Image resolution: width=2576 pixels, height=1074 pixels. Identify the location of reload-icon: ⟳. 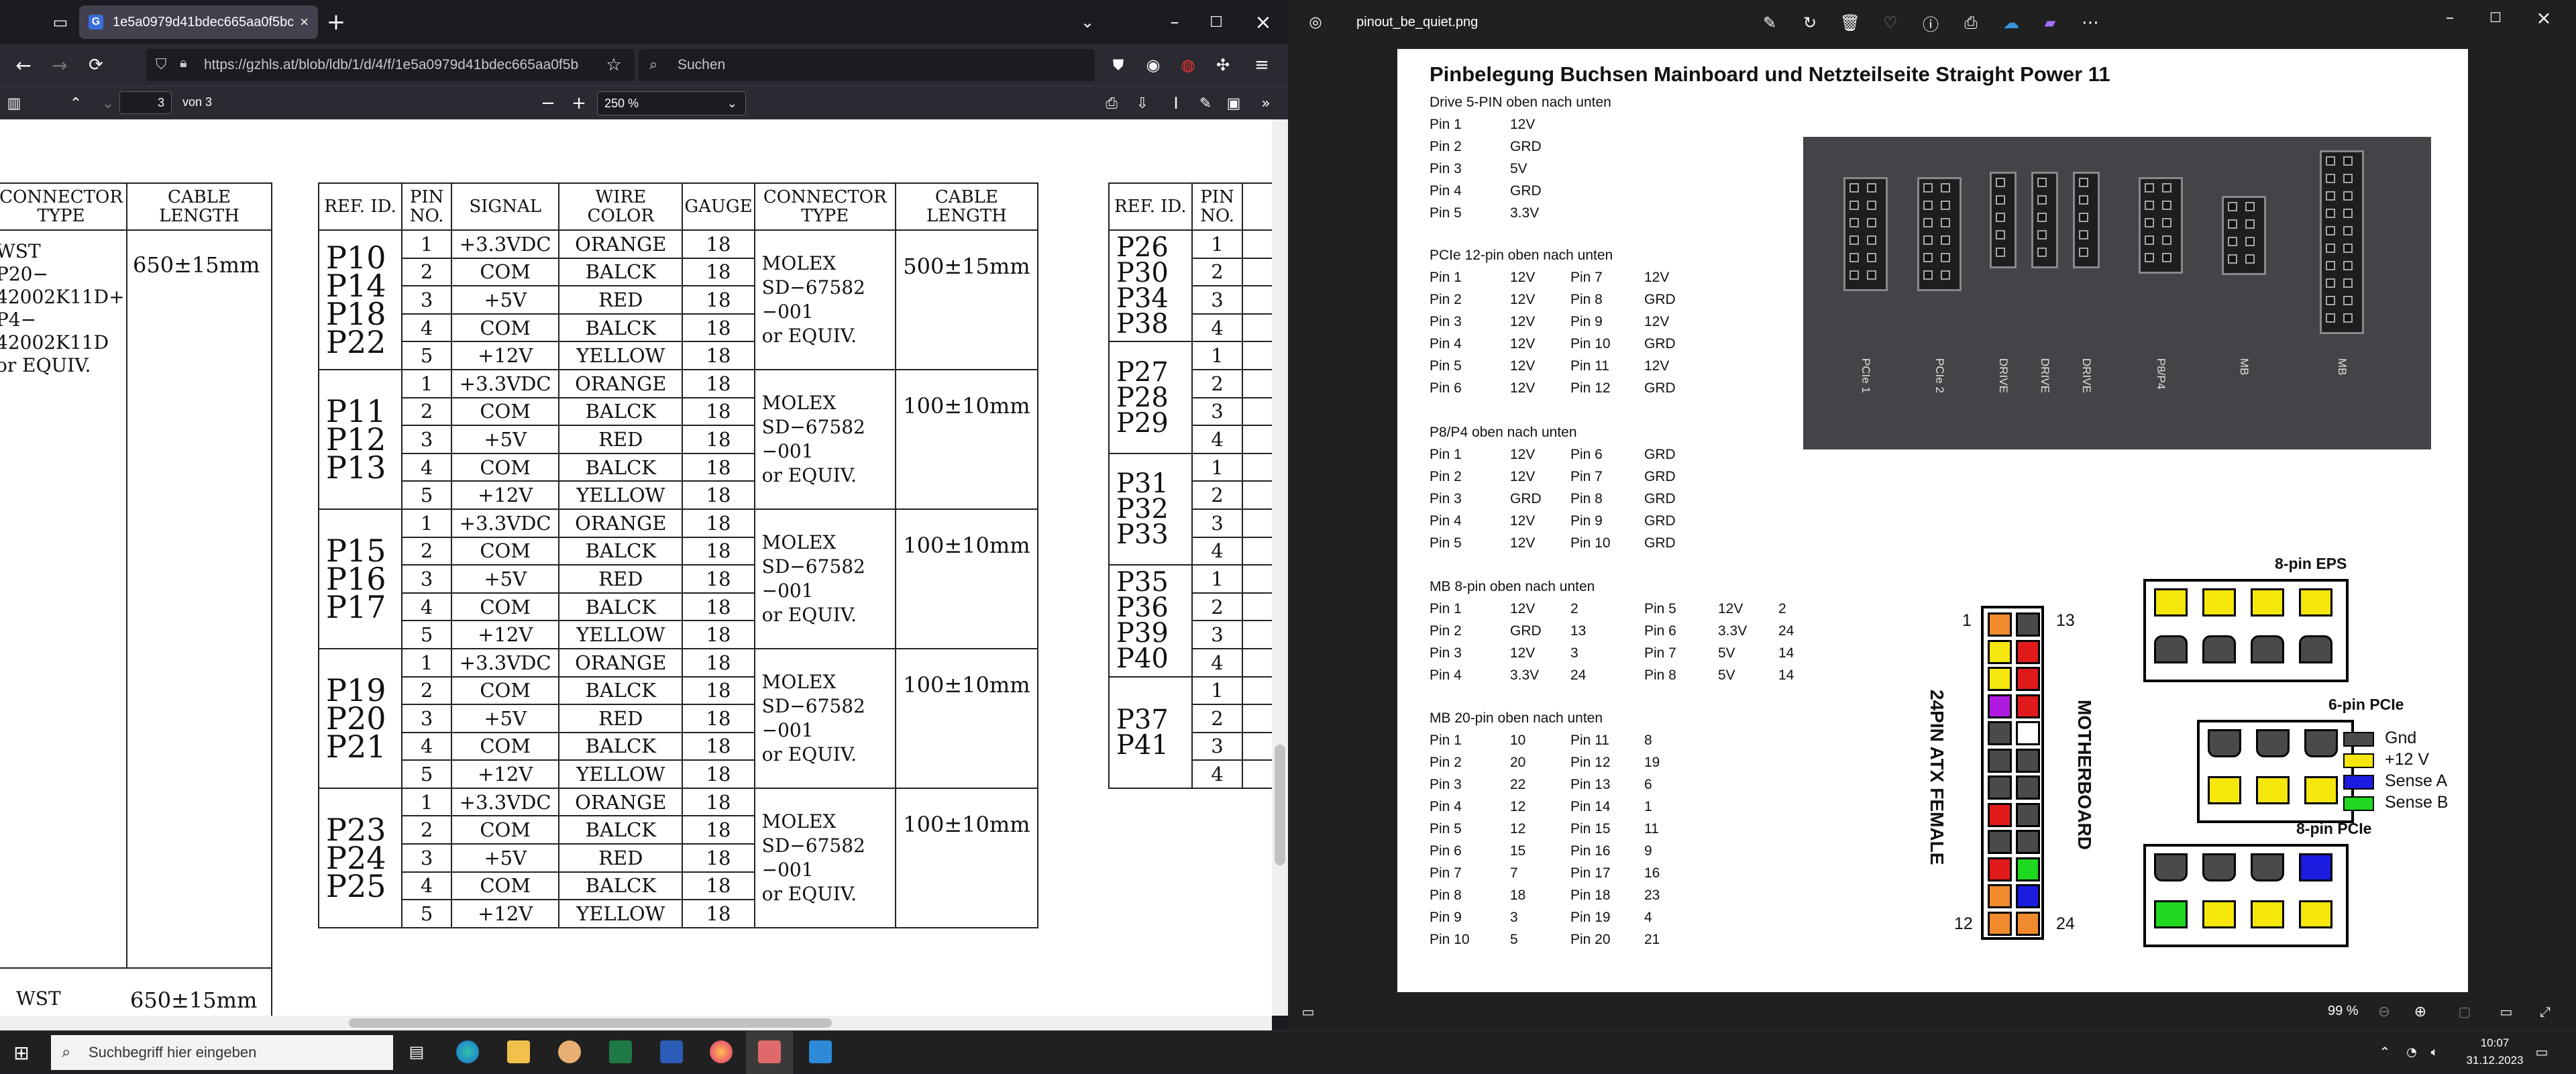
(96, 65).